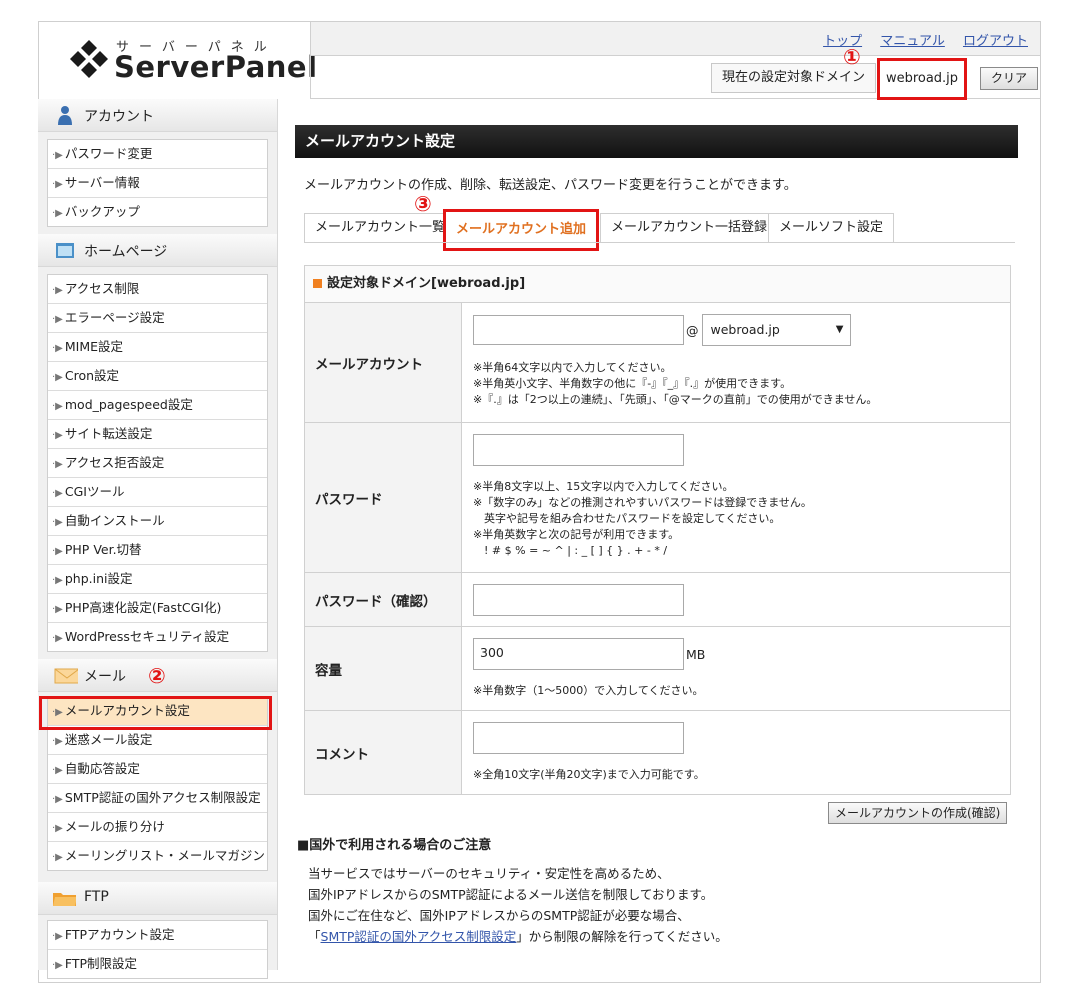  I want to click on field-label: パスワード（確認）, so click(383, 599).